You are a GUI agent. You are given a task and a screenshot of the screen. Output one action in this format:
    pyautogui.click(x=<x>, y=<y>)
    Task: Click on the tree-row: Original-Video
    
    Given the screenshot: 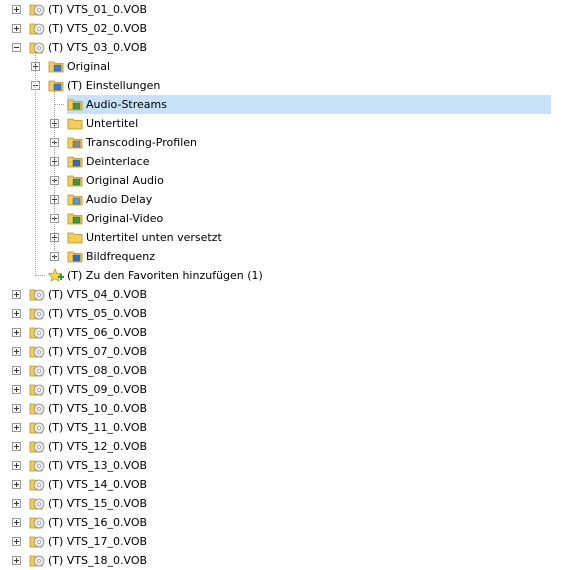 What is the action you would take?
    pyautogui.click(x=286, y=218)
    